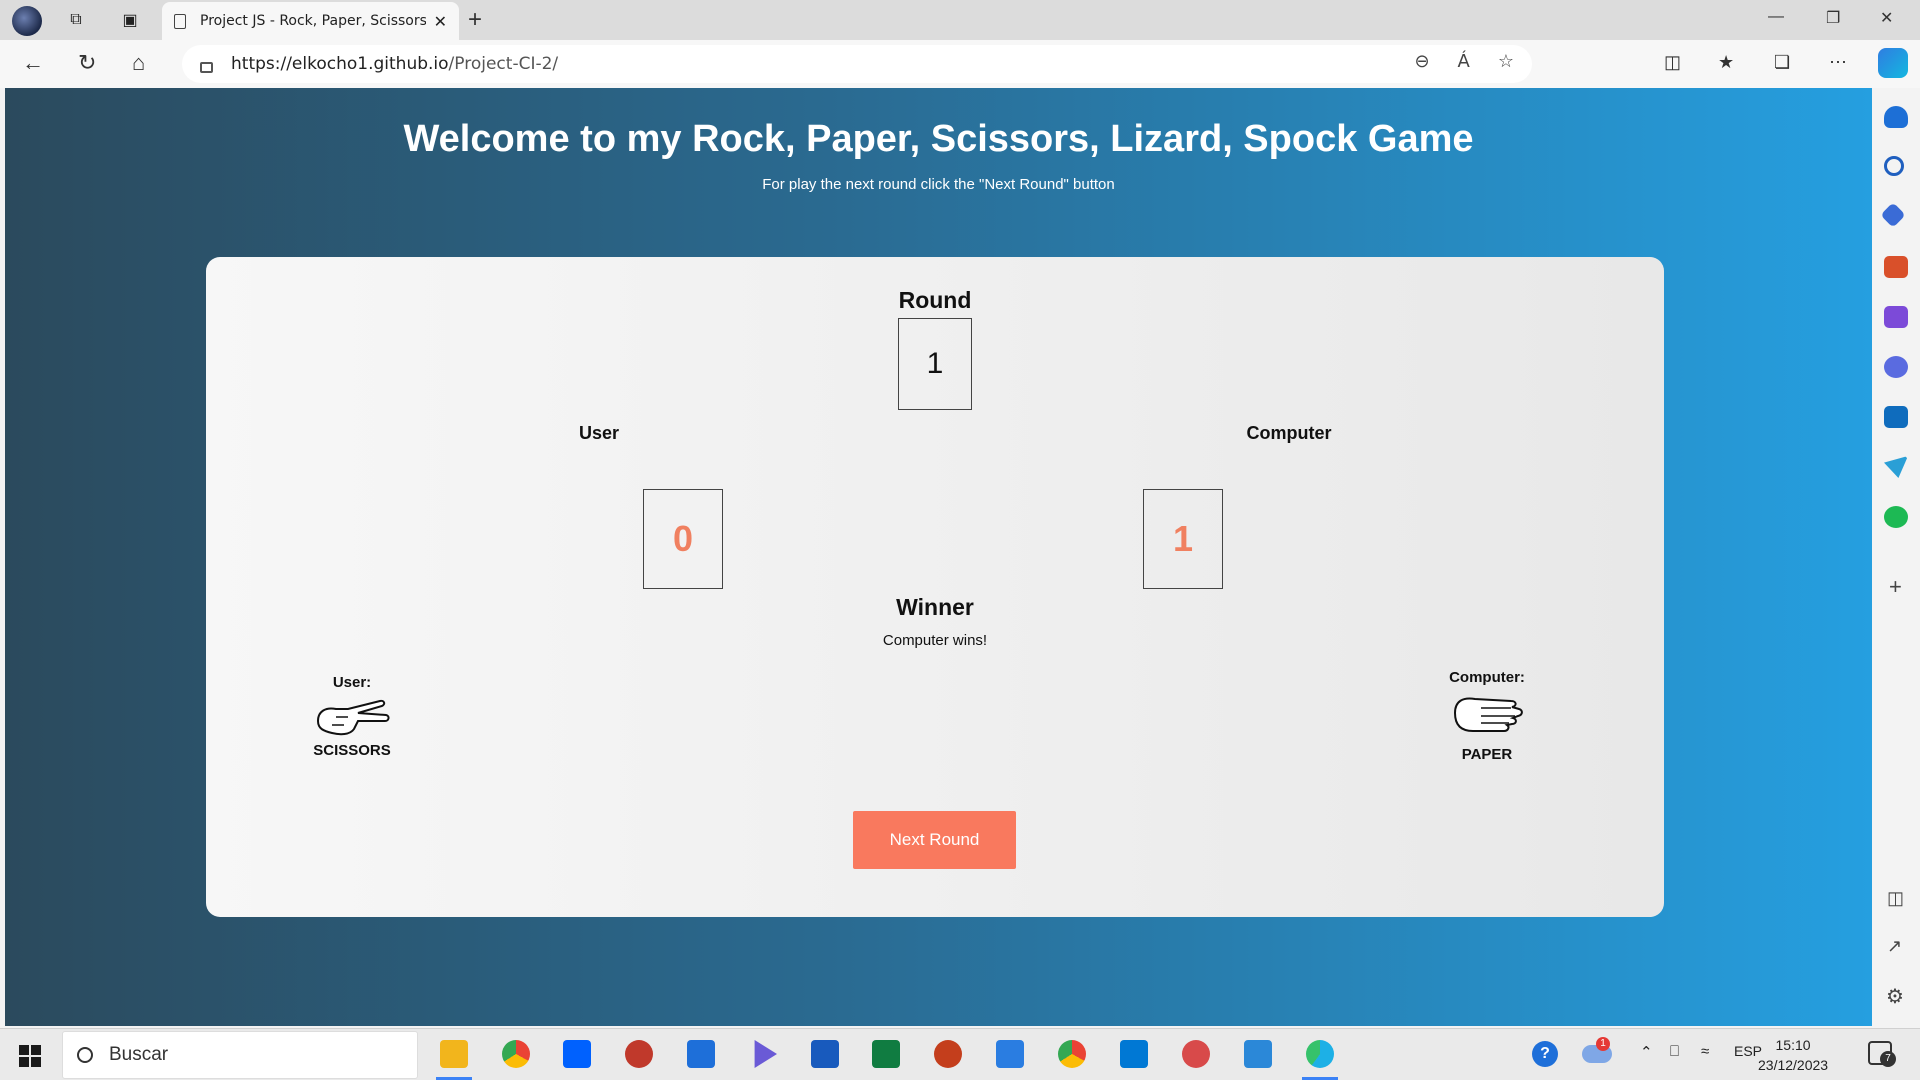 This screenshot has width=1920, height=1080. I want to click on split-screen-icon: ◫, so click(1672, 62).